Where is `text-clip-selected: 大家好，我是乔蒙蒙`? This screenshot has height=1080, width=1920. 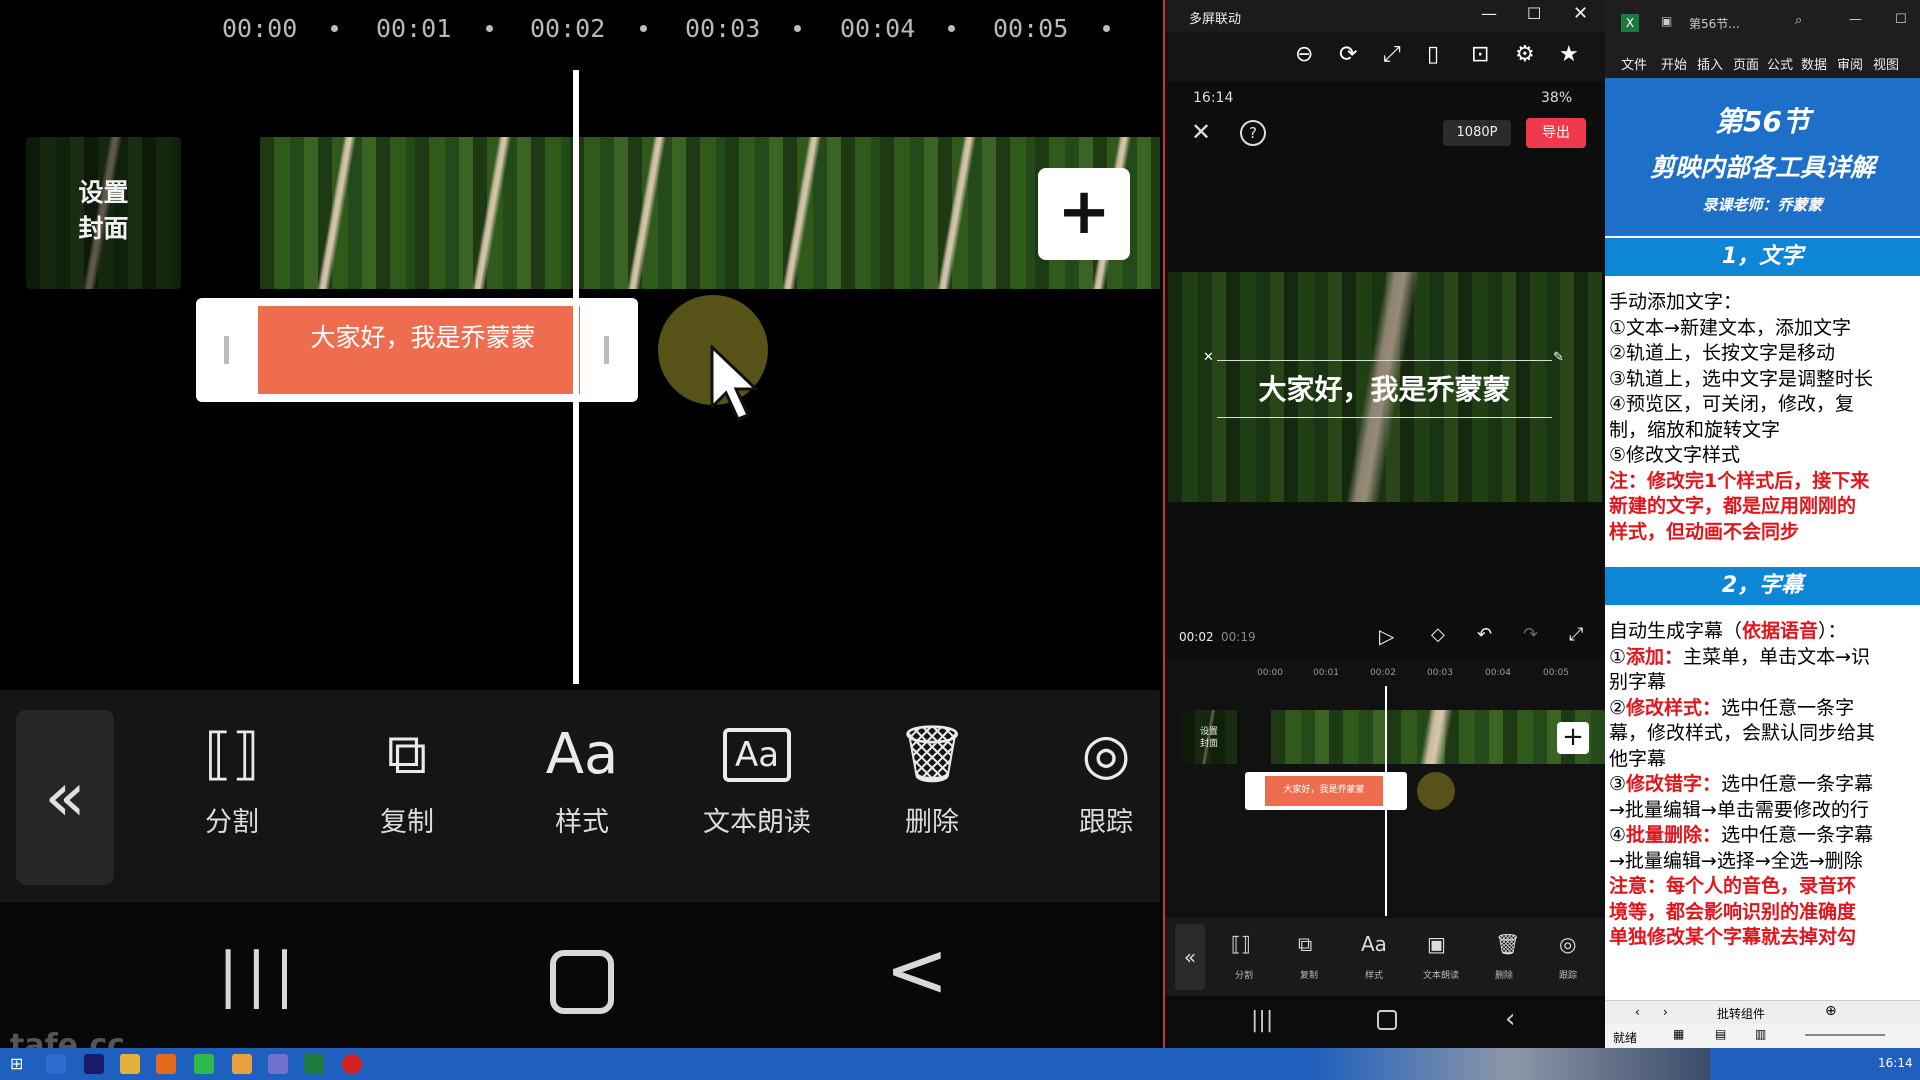 text-clip-selected: 大家好，我是乔蒙蒙 is located at coordinates (417, 350).